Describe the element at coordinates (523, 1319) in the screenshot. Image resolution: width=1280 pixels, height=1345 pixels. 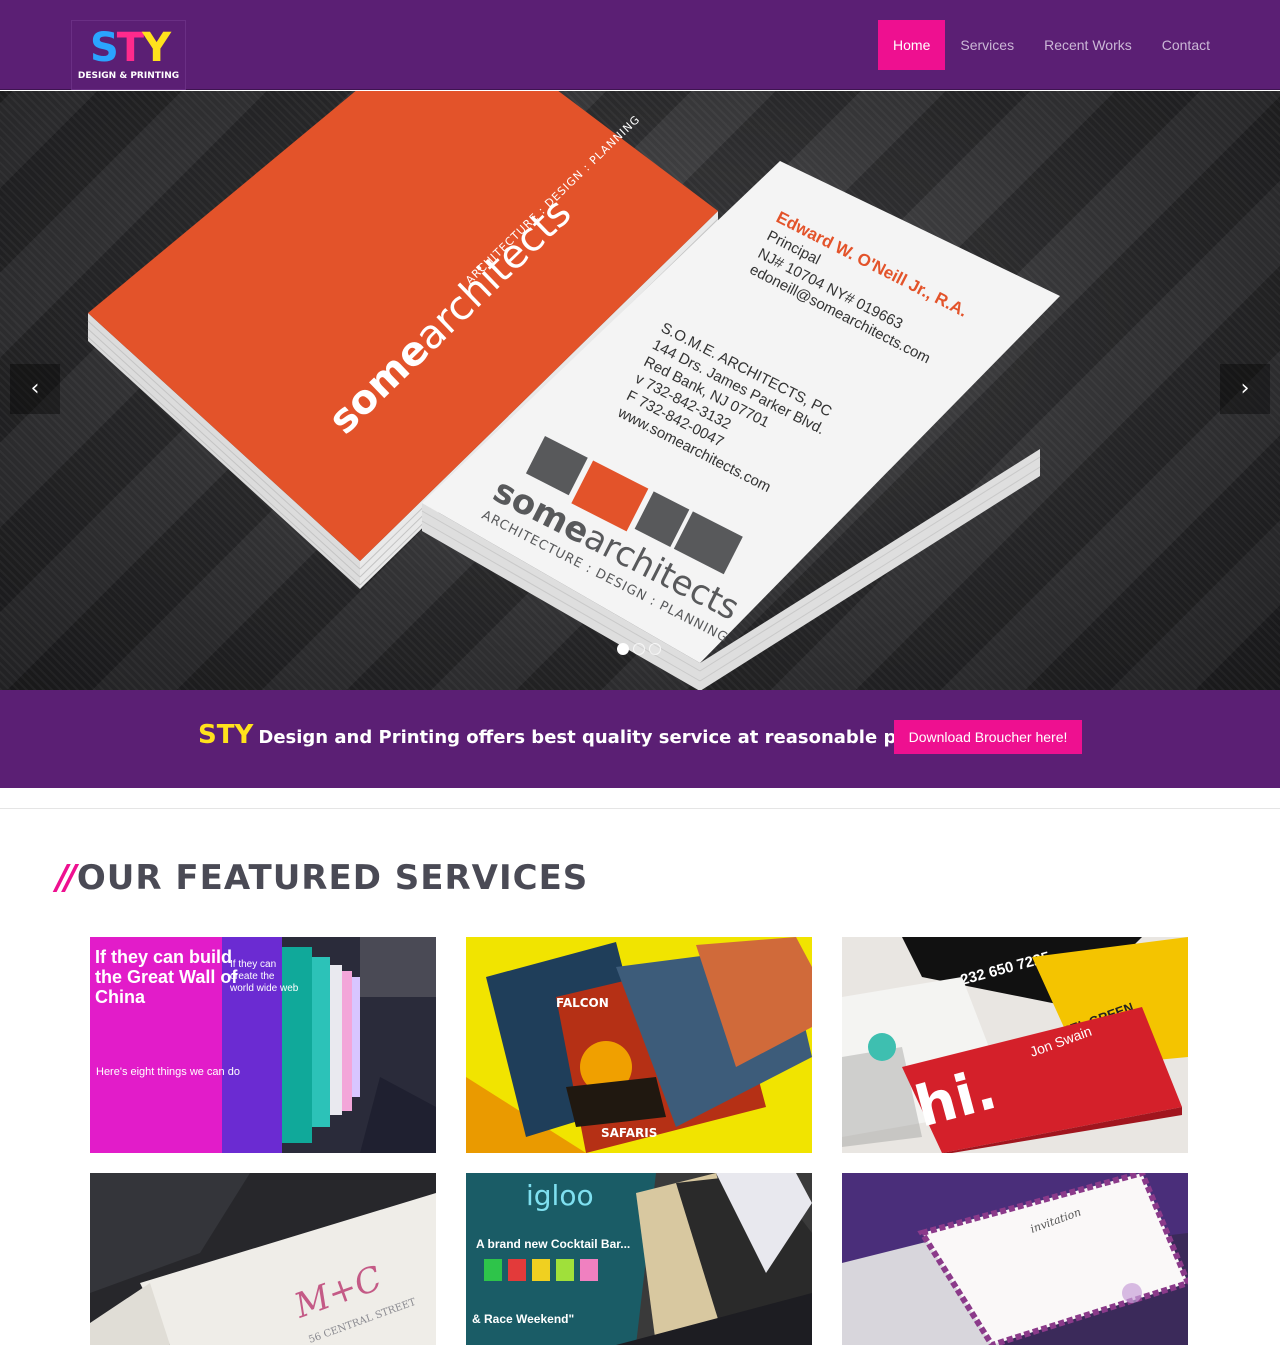
I see `svg-text: & Race Weekend"` at that location.